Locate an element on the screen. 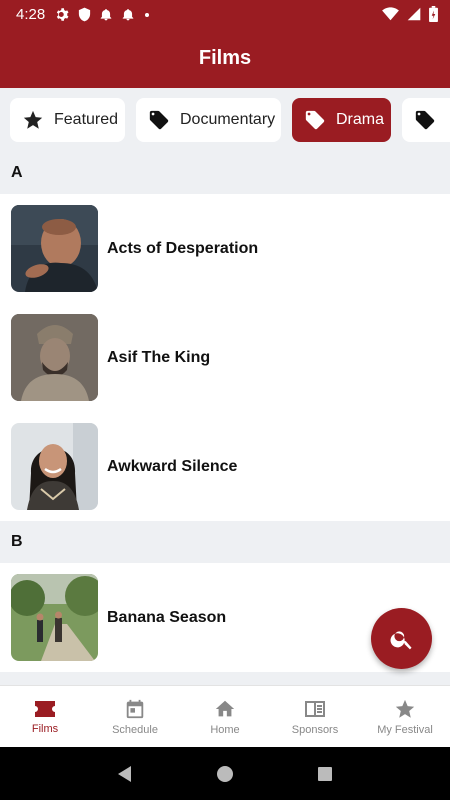 This screenshot has height=800, width=450. nav-films: Films is located at coordinates (45, 716).